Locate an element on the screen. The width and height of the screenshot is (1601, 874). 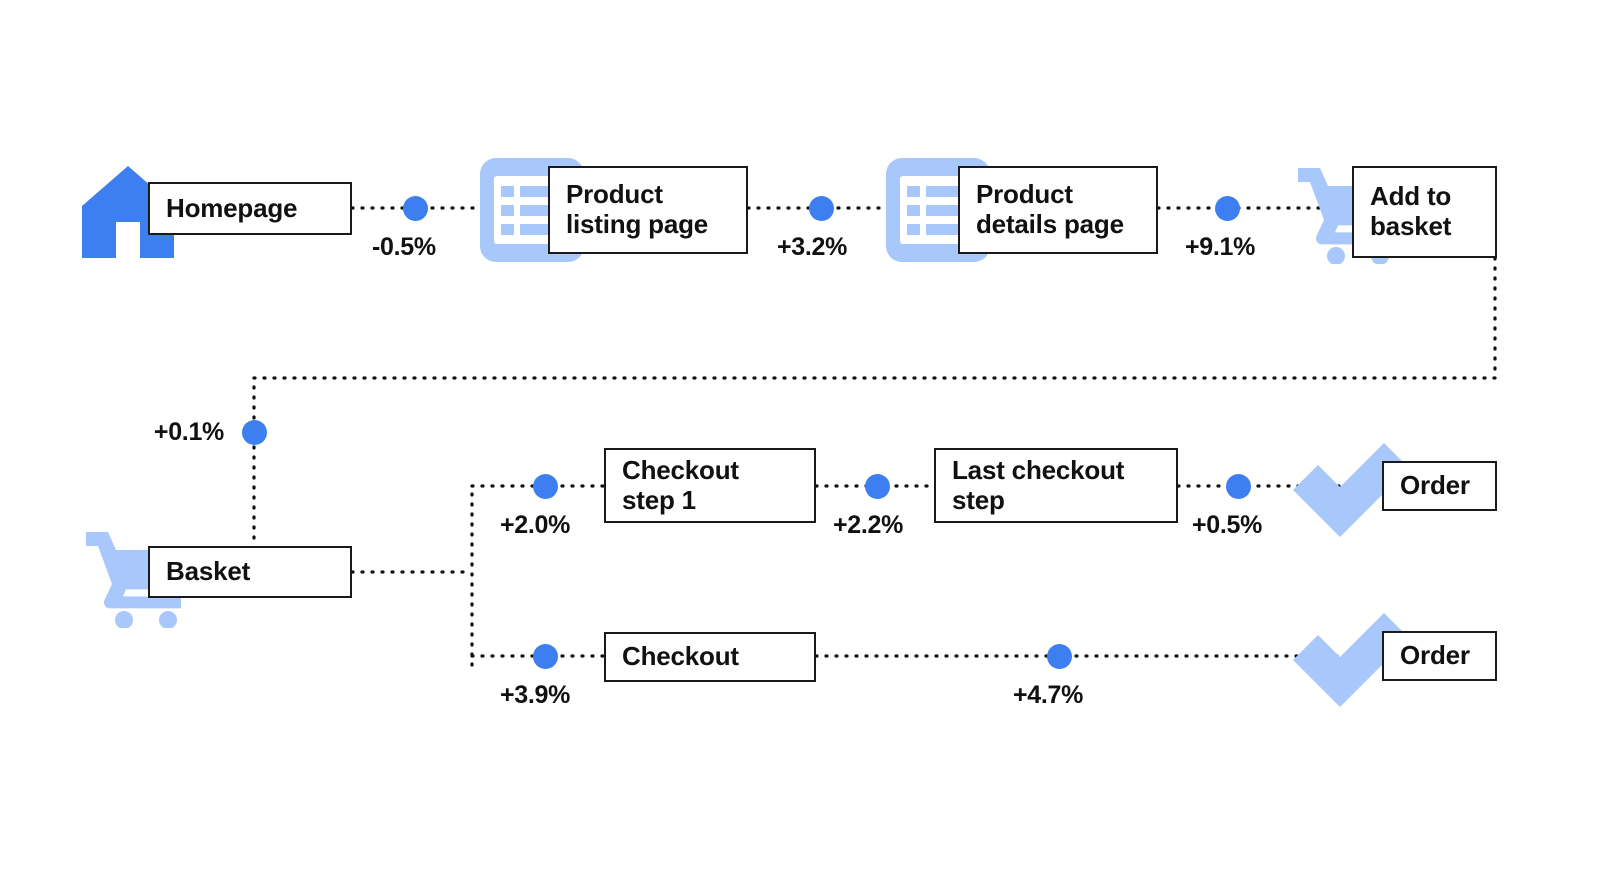
node-label: Product listing page is located at coordinates (637, 209).